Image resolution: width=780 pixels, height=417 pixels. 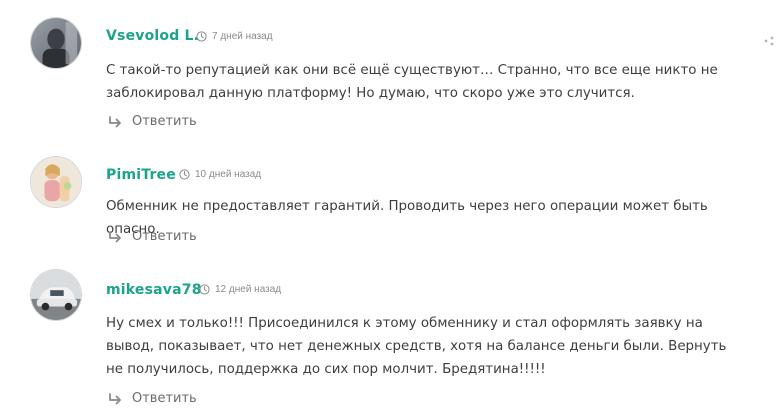 I want to click on comment-timestamp: 12 дней назад, so click(x=240, y=289).